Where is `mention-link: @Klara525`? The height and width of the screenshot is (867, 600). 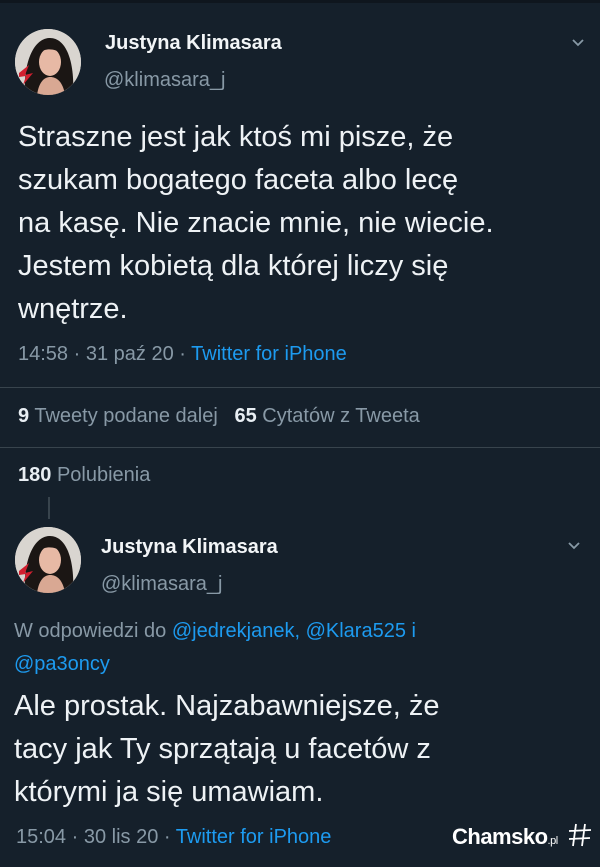 mention-link: @Klara525 is located at coordinates (356, 631).